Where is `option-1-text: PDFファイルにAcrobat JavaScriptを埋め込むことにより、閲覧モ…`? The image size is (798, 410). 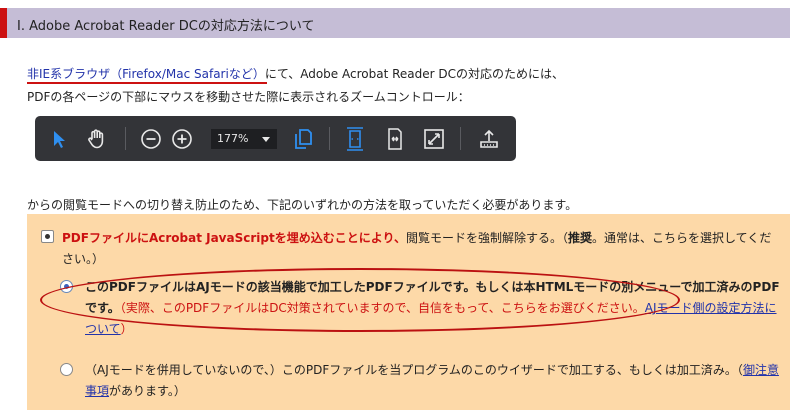 option-1-text: PDFファイルにAcrobat JavaScriptを埋め込むことにより、閲覧モ… is located at coordinates (421, 249).